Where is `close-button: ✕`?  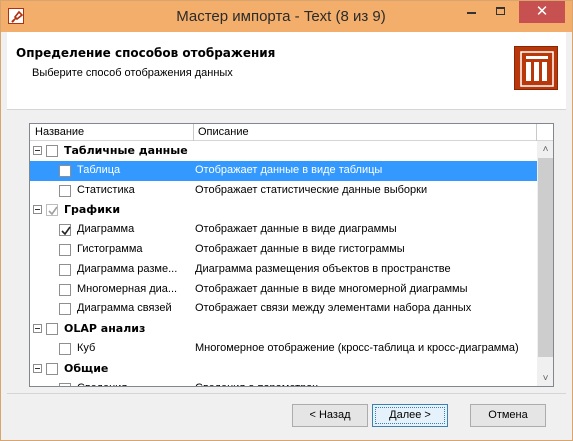
close-button: ✕ is located at coordinates (542, 12).